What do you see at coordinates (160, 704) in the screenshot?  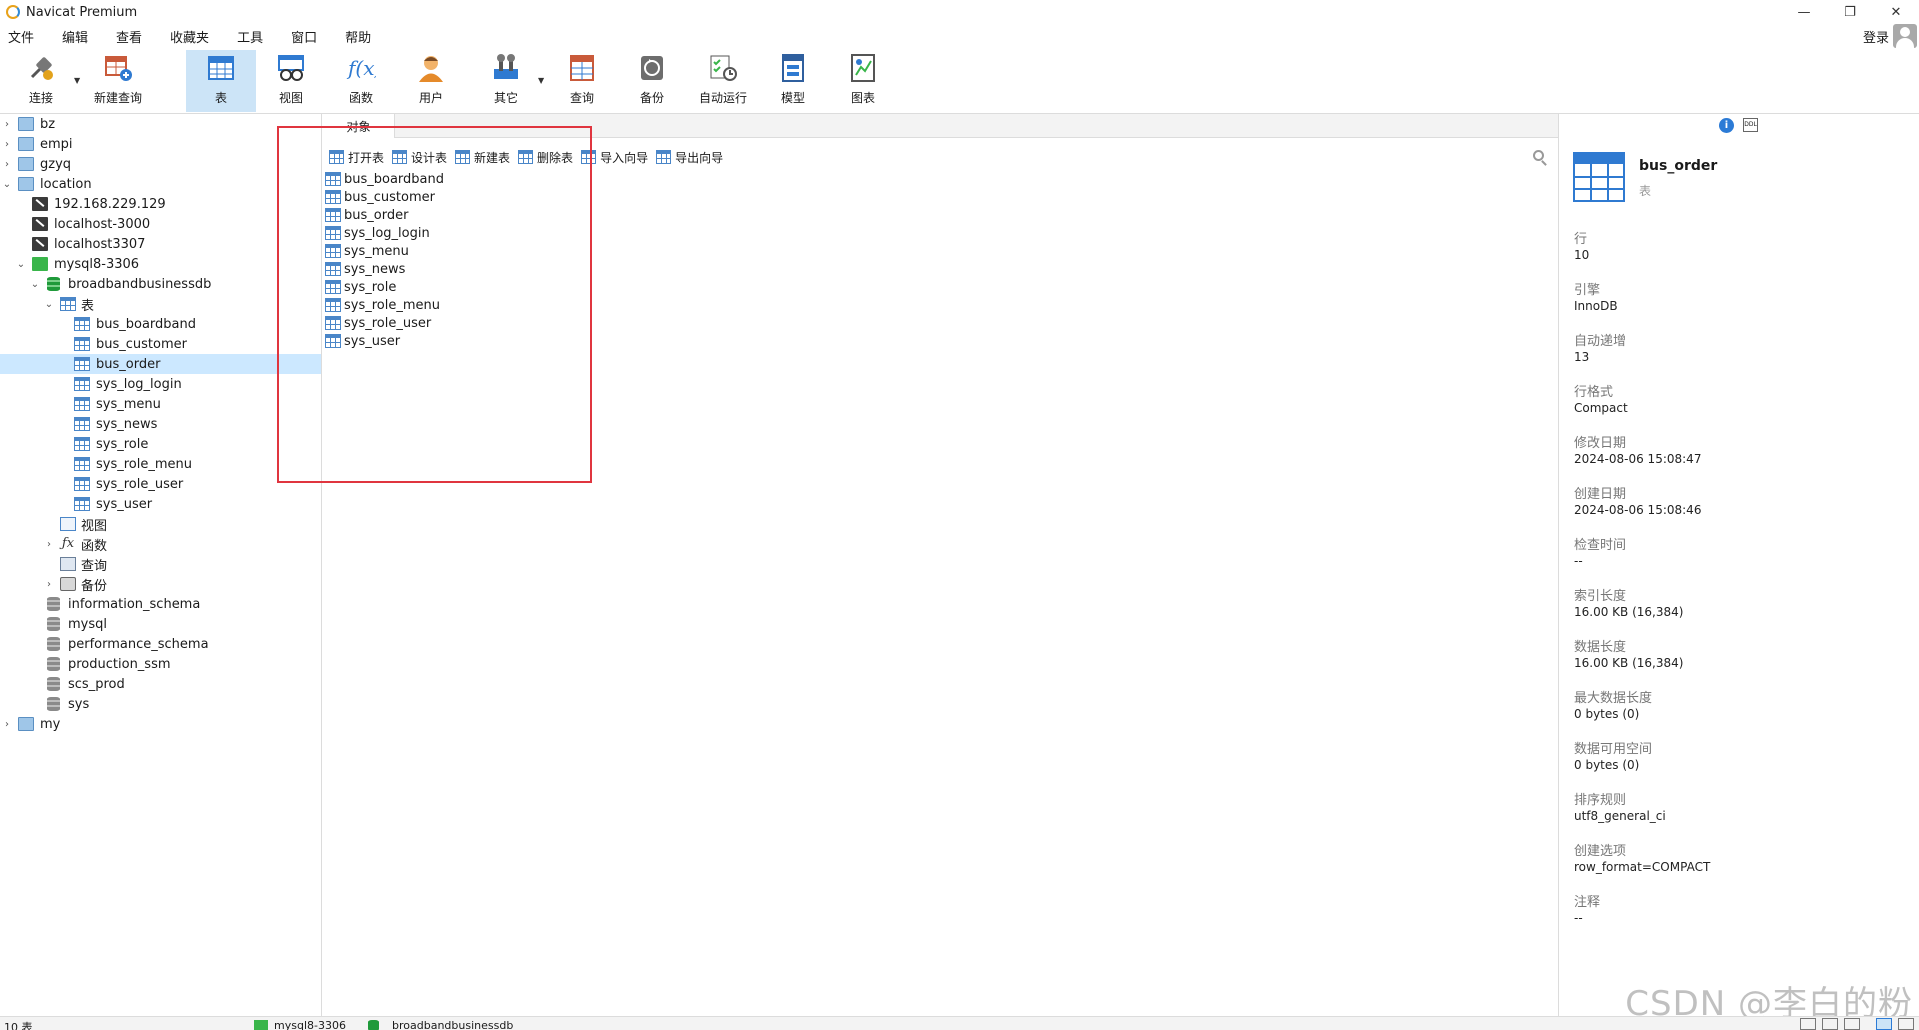 I see `tree-item-database: sys` at bounding box center [160, 704].